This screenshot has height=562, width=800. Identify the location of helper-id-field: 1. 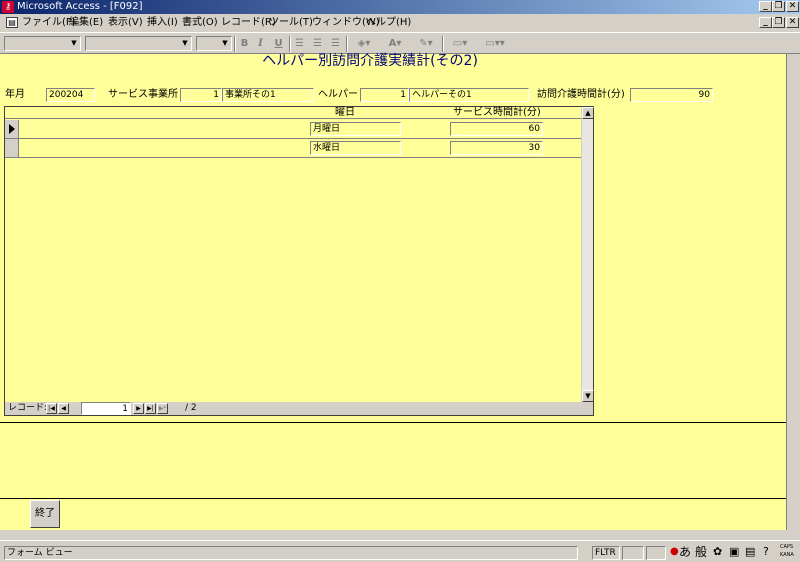
(384, 95).